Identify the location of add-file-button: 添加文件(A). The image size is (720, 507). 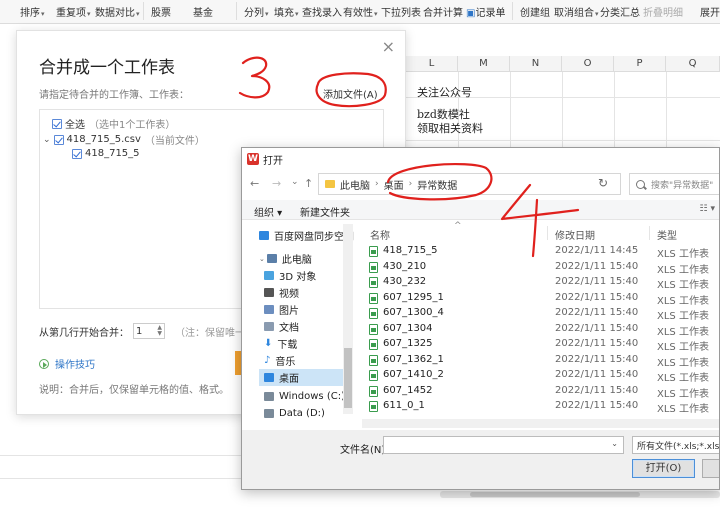
(350, 93).